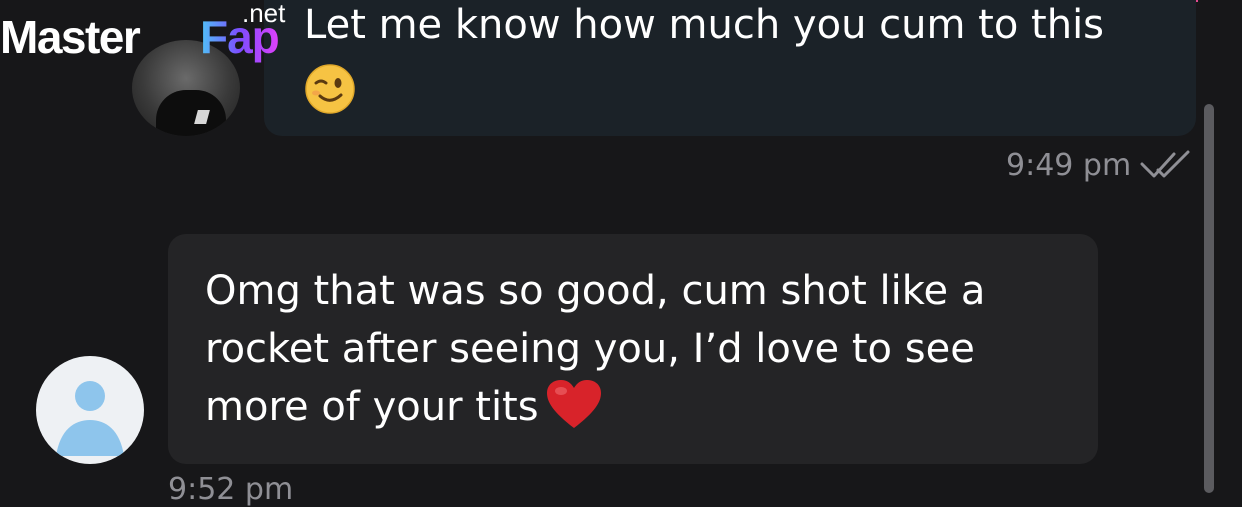  Describe the element at coordinates (231, 489) in the screenshot. I see `incoming-timestamp: 9:52 pm` at that location.